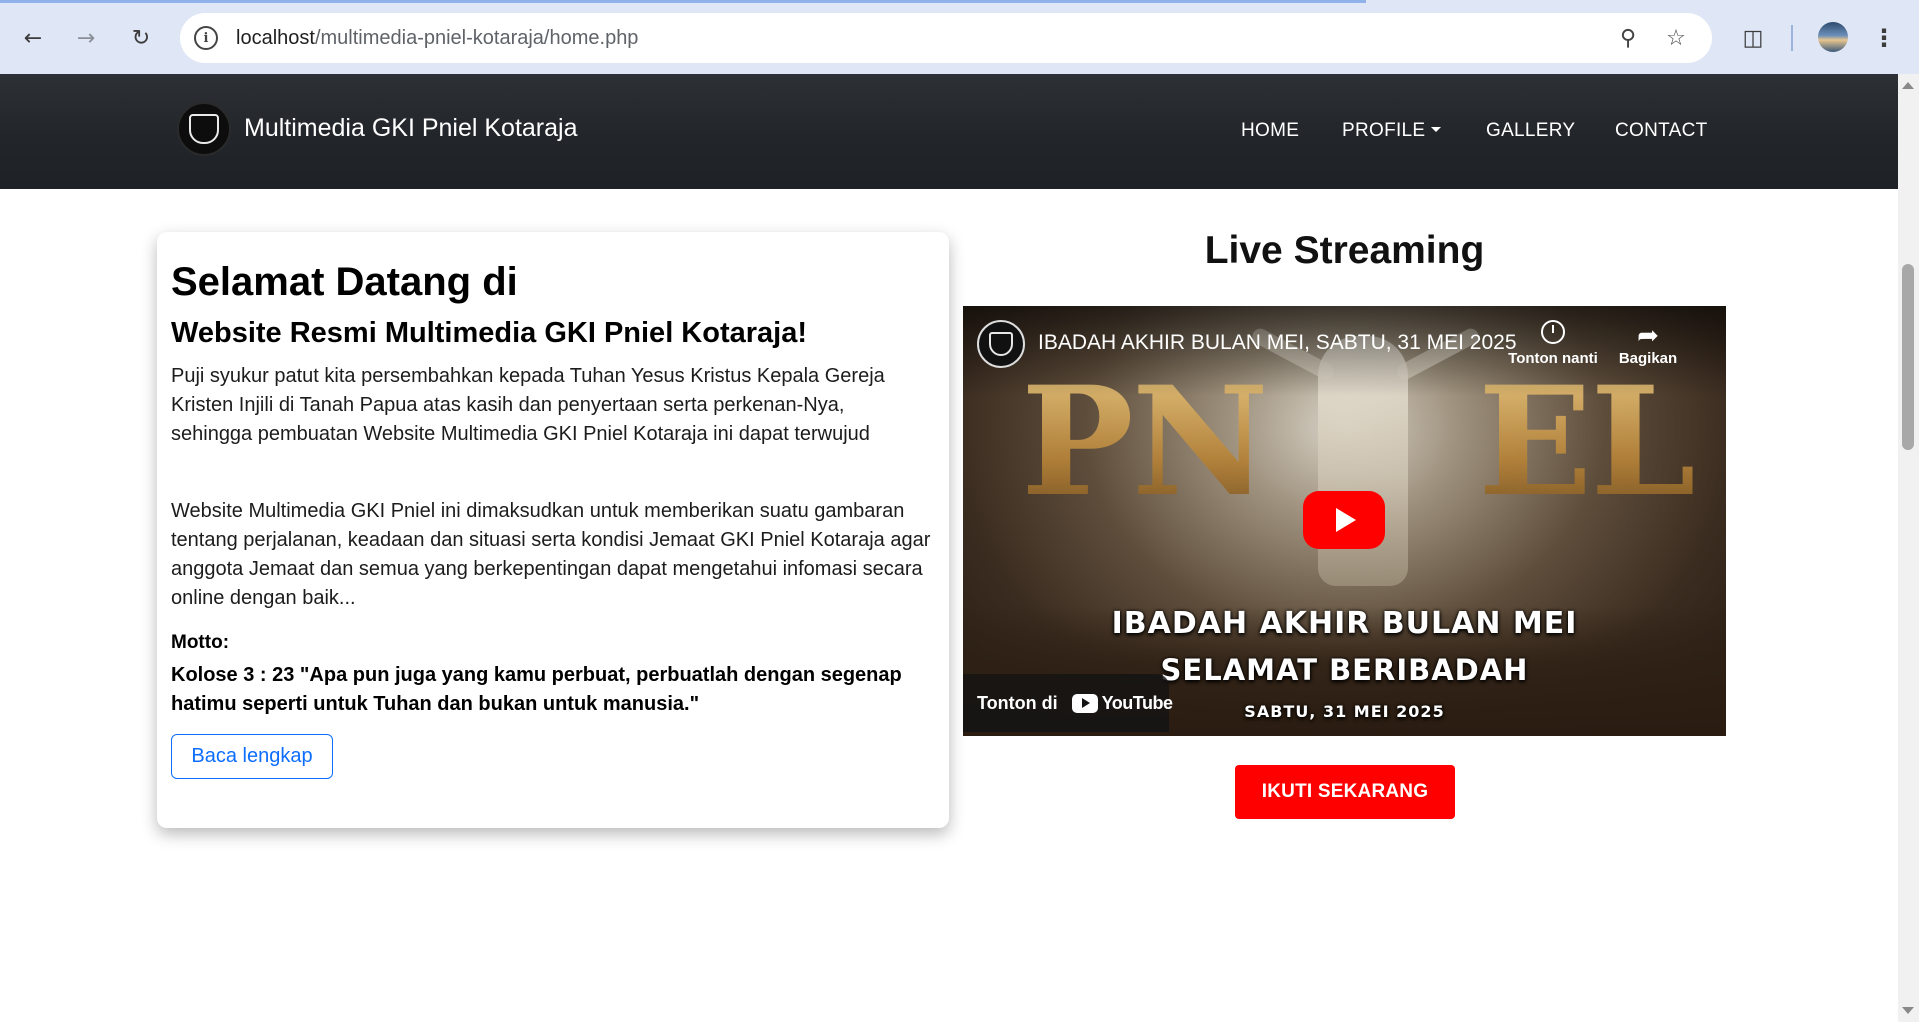 The height and width of the screenshot is (1022, 1919). What do you see at coordinates (1137, 702) in the screenshot?
I see `youtube-wordmark: YouTube` at bounding box center [1137, 702].